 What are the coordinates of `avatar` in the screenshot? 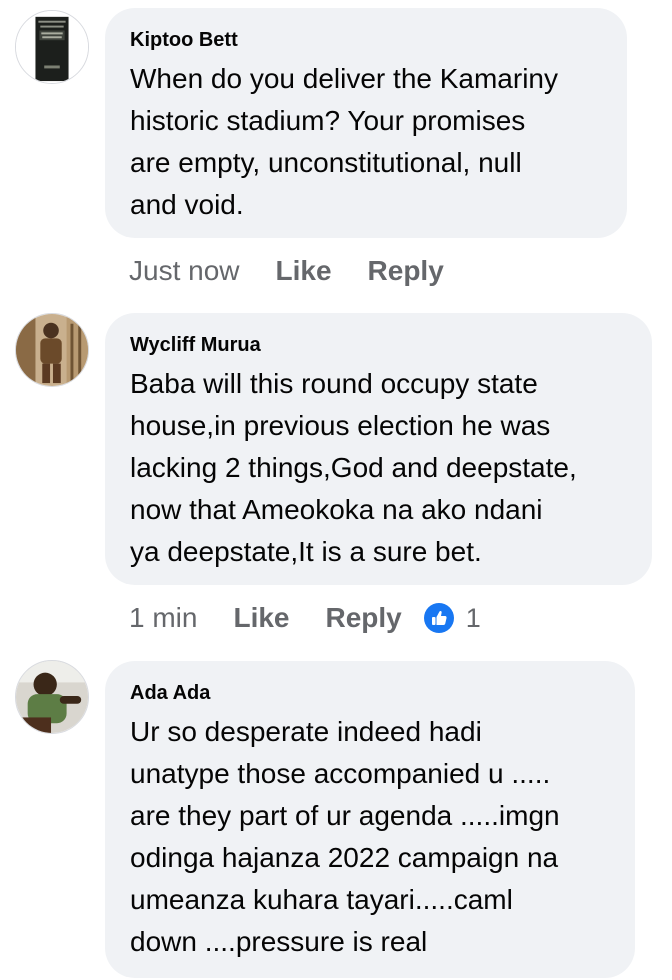 It's located at (52, 697).